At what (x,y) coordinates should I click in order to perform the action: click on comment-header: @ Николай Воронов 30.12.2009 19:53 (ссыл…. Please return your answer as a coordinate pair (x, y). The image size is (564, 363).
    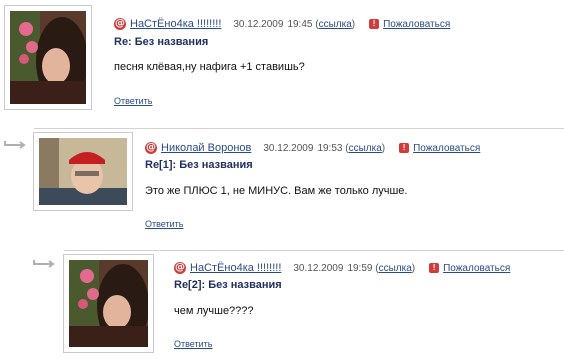
    Looking at the image, I should click on (313, 148).